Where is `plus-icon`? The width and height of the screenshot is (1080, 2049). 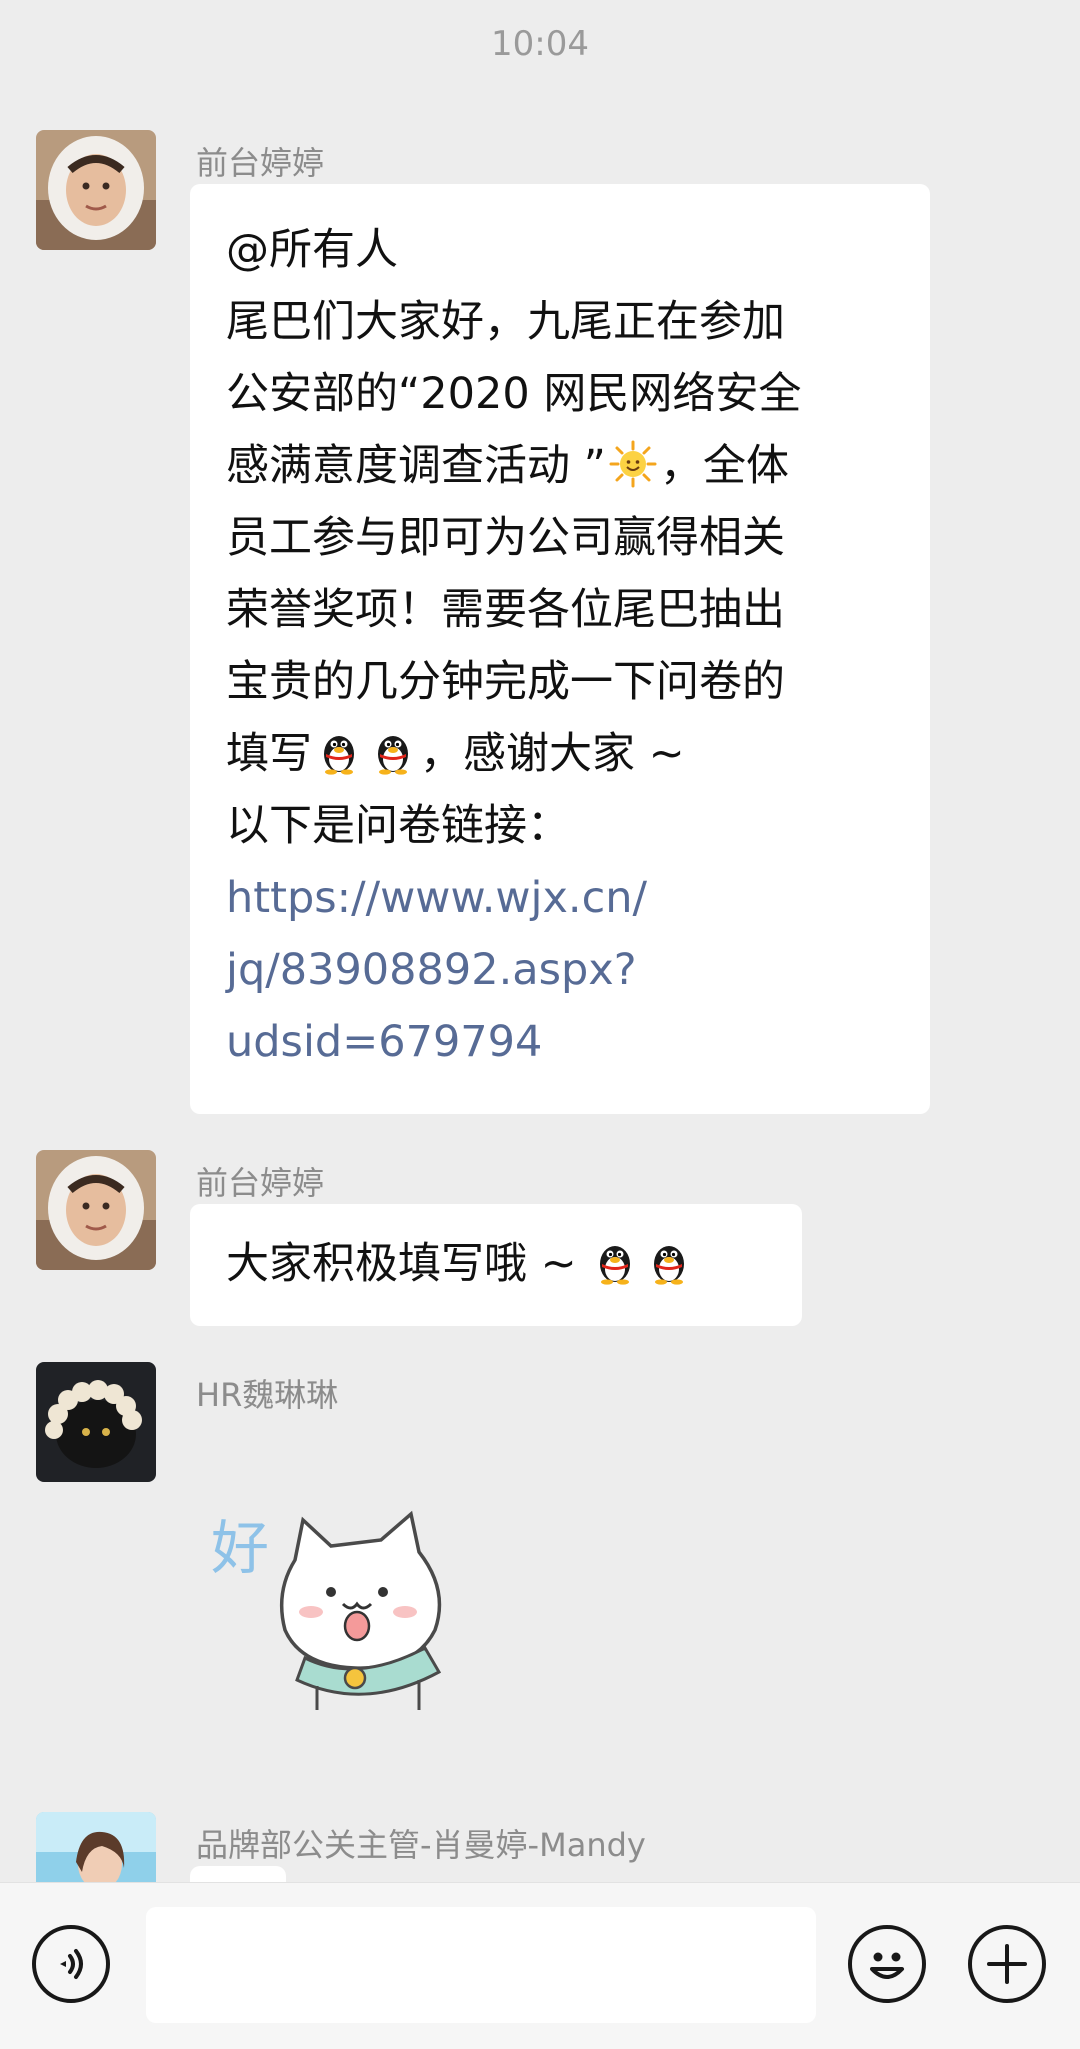 plus-icon is located at coordinates (1007, 1964).